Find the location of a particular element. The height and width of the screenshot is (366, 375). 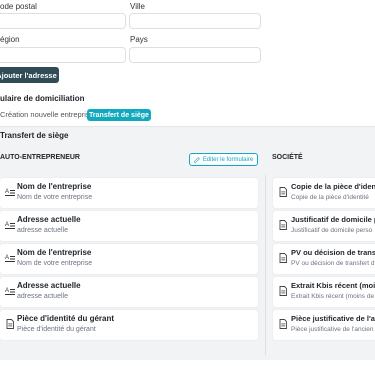

country-label: Pays is located at coordinates (139, 39).